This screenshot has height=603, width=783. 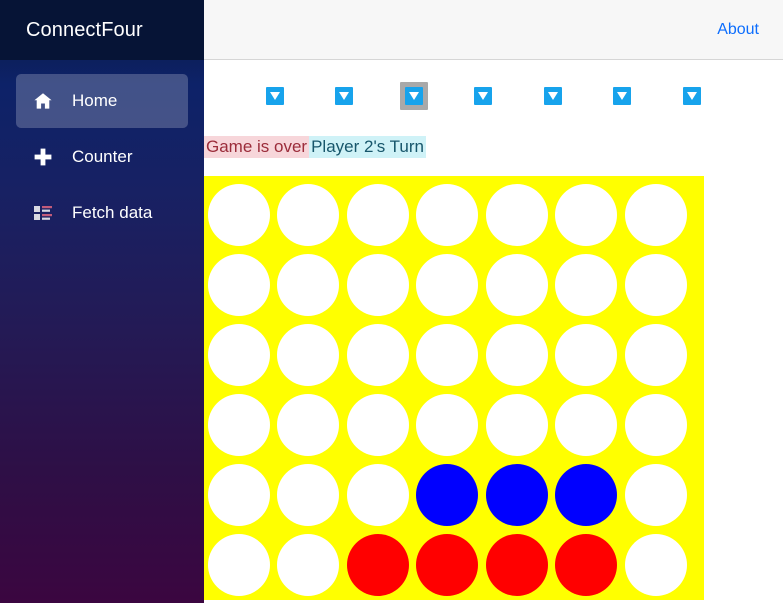 I want to click on plus-icon, so click(x=43, y=157).